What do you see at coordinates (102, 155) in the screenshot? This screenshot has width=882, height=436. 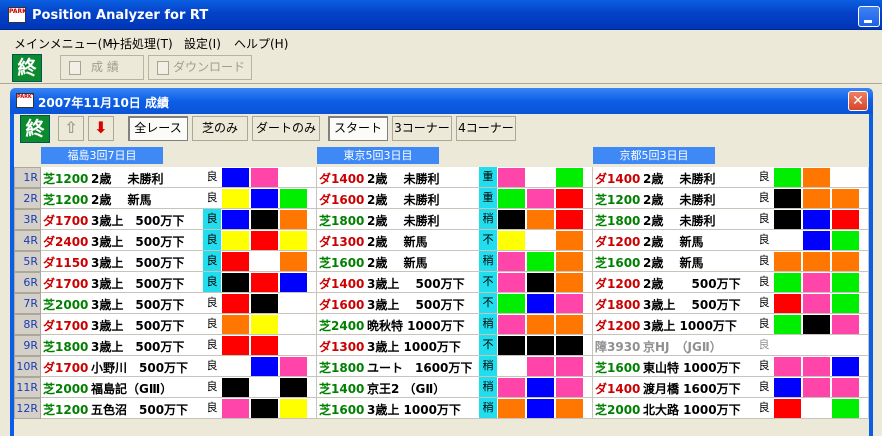 I see `venue-header: 福島3回7日目` at bounding box center [102, 155].